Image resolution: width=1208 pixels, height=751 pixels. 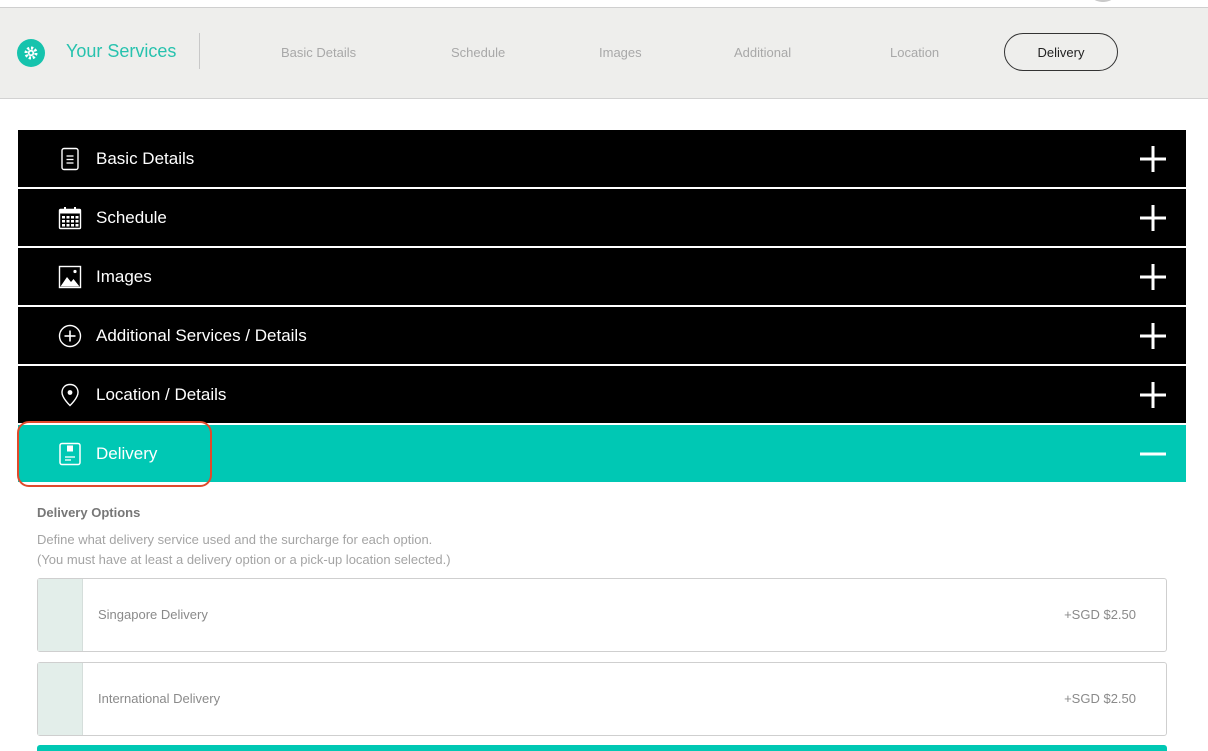 I want to click on location-pin-icon, so click(x=70, y=395).